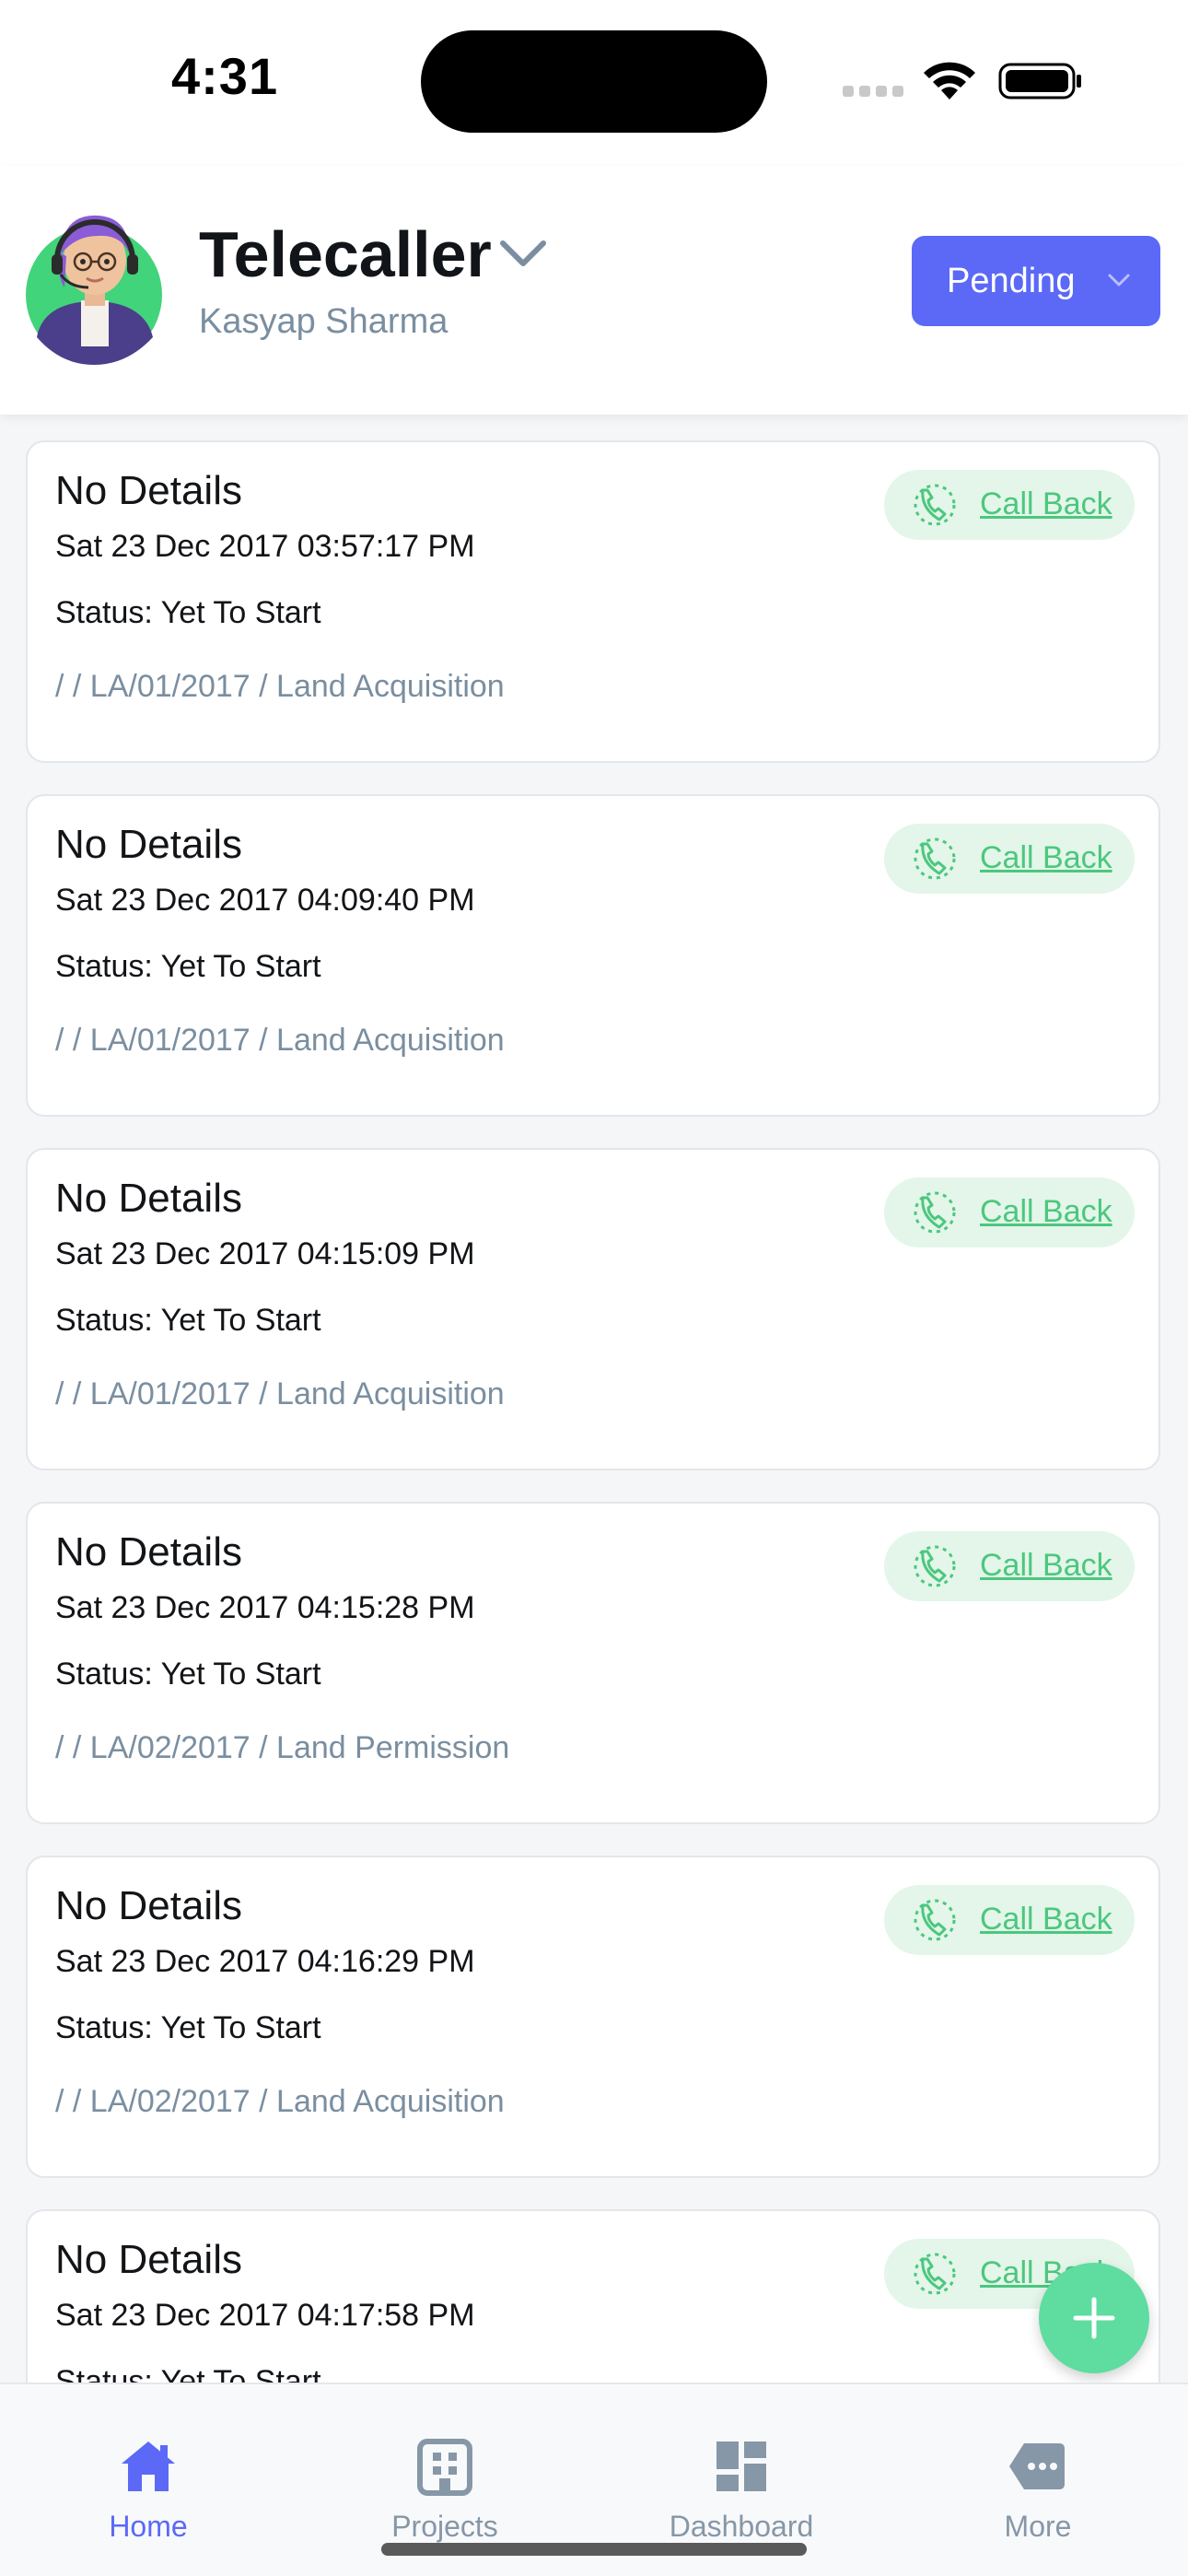  I want to click on status-filter-dropdown: Pending, so click(1036, 281).